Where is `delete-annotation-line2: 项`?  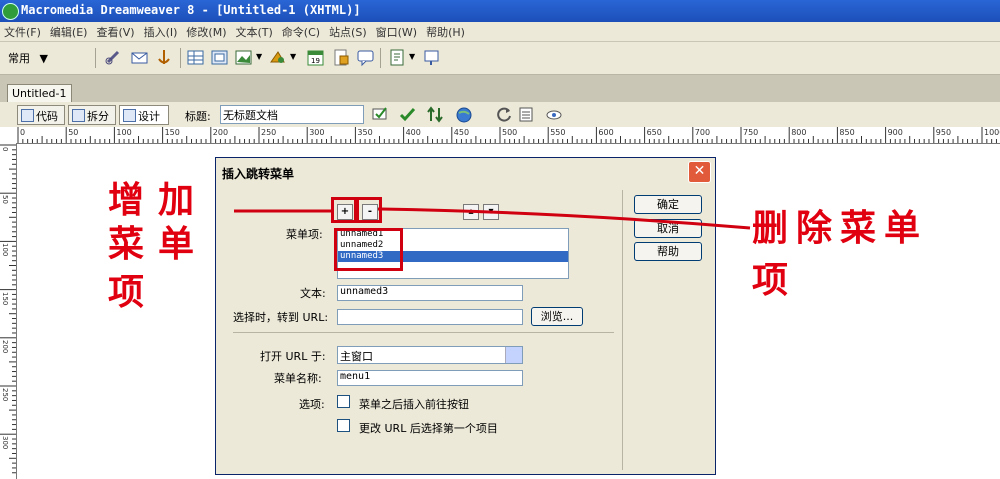
delete-annotation-line2: 项 is located at coordinates (770, 280).